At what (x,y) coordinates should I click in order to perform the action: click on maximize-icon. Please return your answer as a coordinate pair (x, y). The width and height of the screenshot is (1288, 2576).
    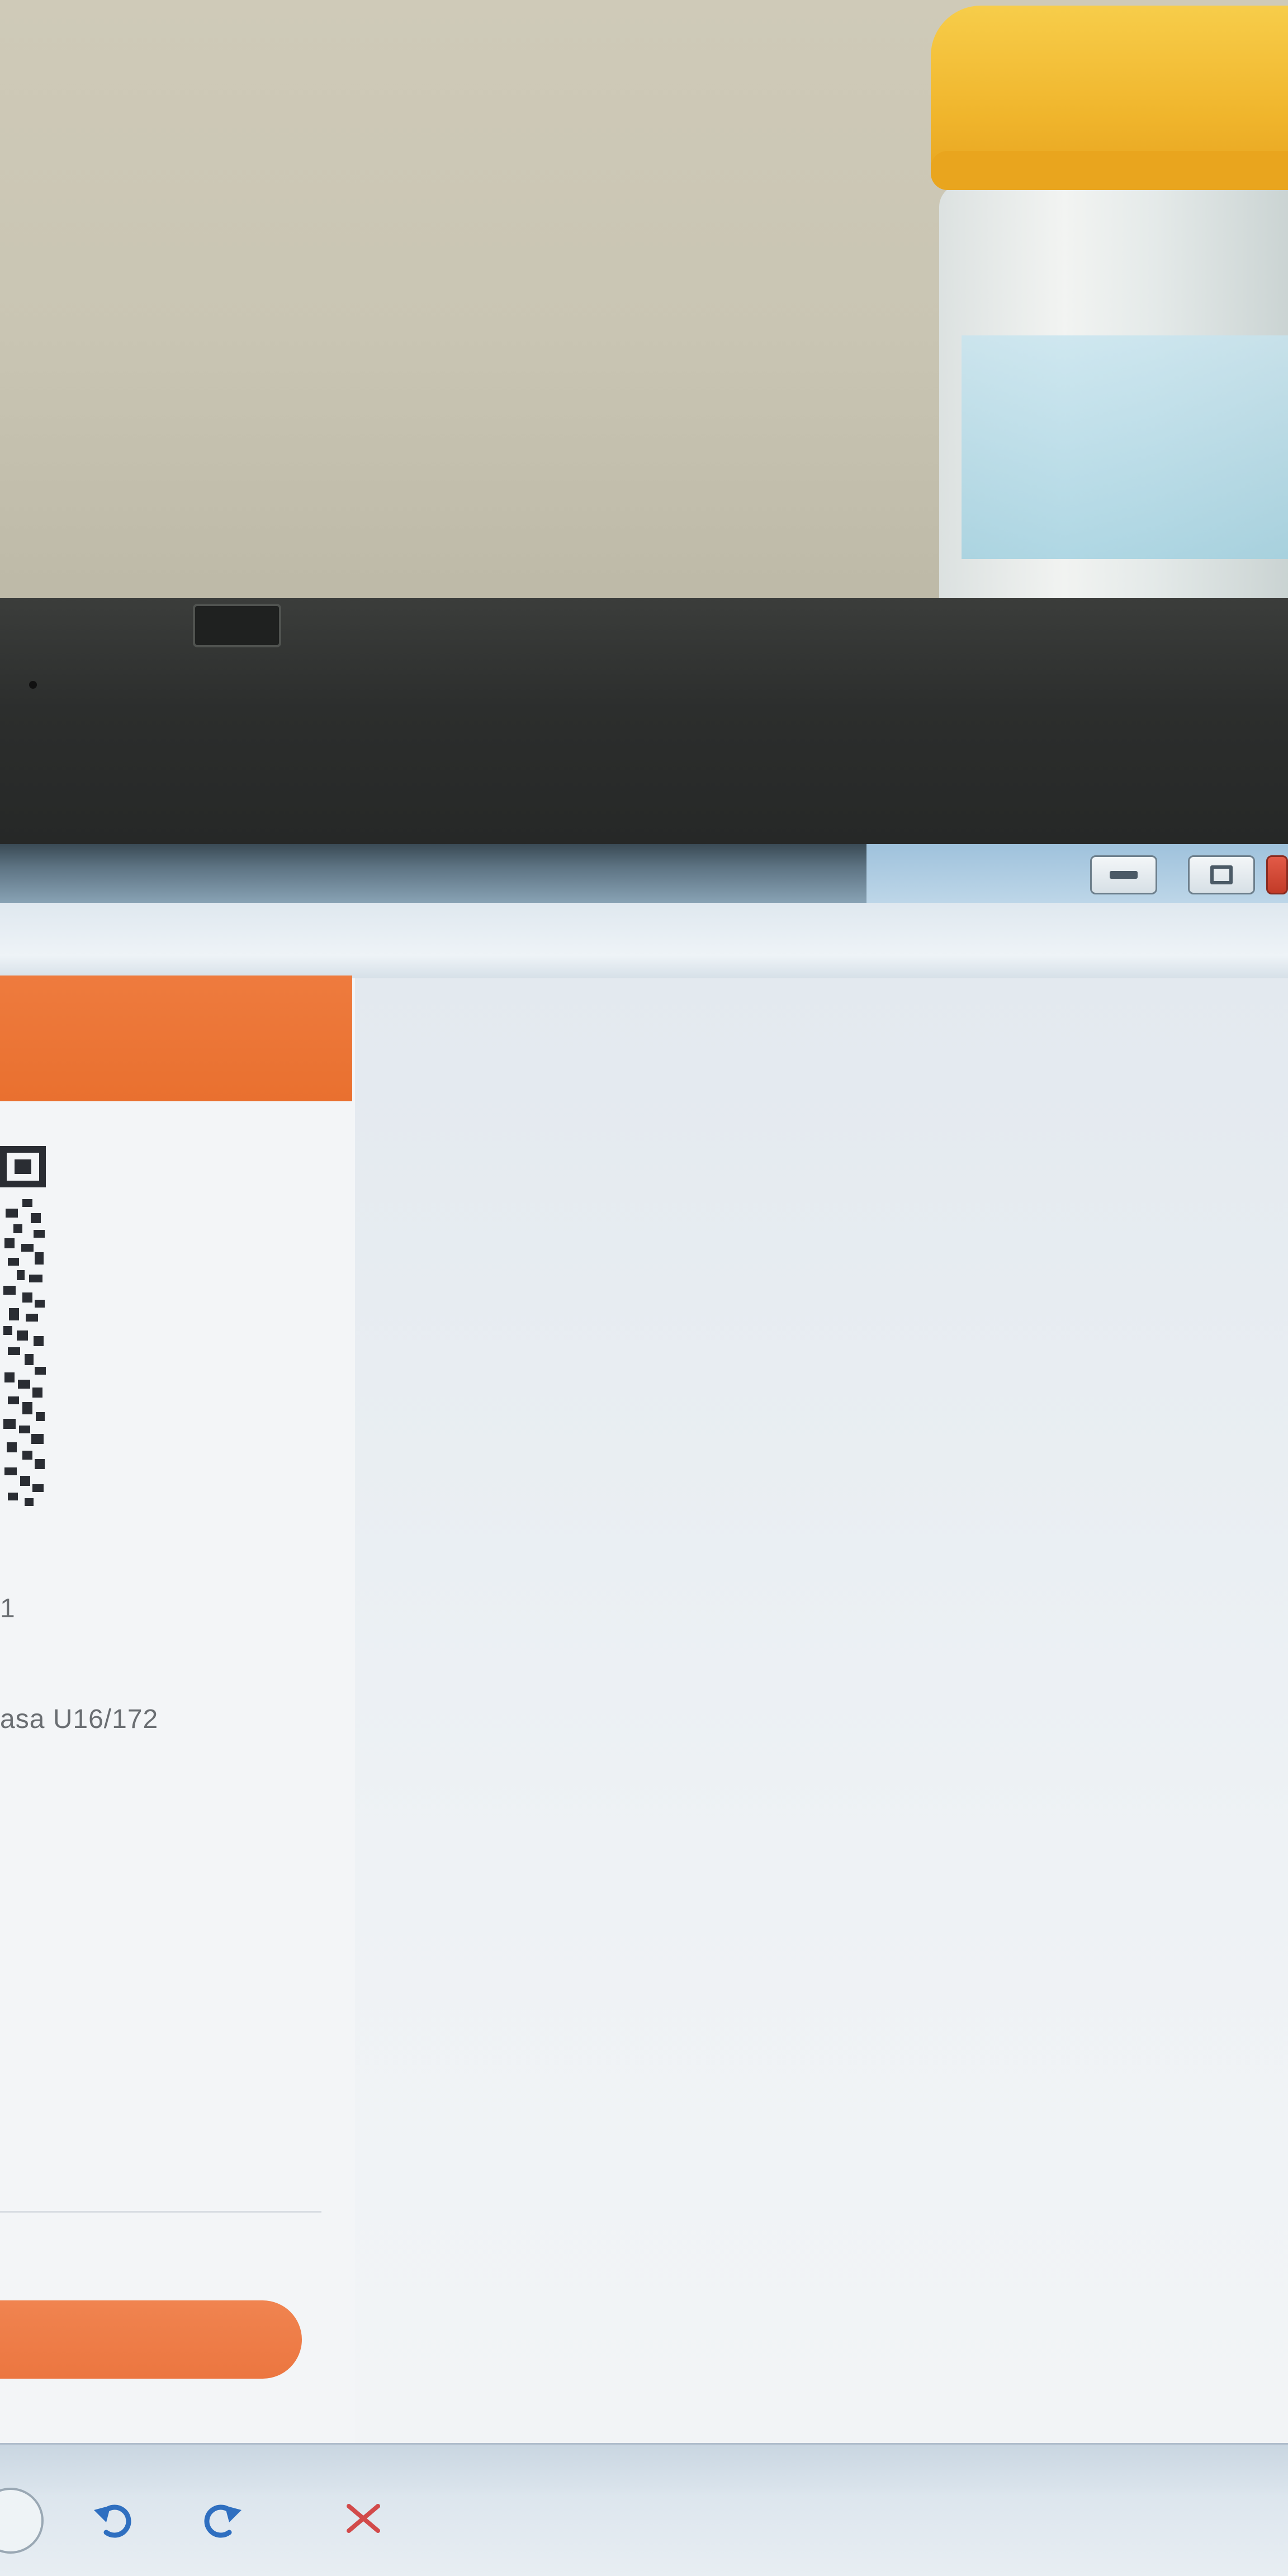
    Looking at the image, I should click on (1221, 875).